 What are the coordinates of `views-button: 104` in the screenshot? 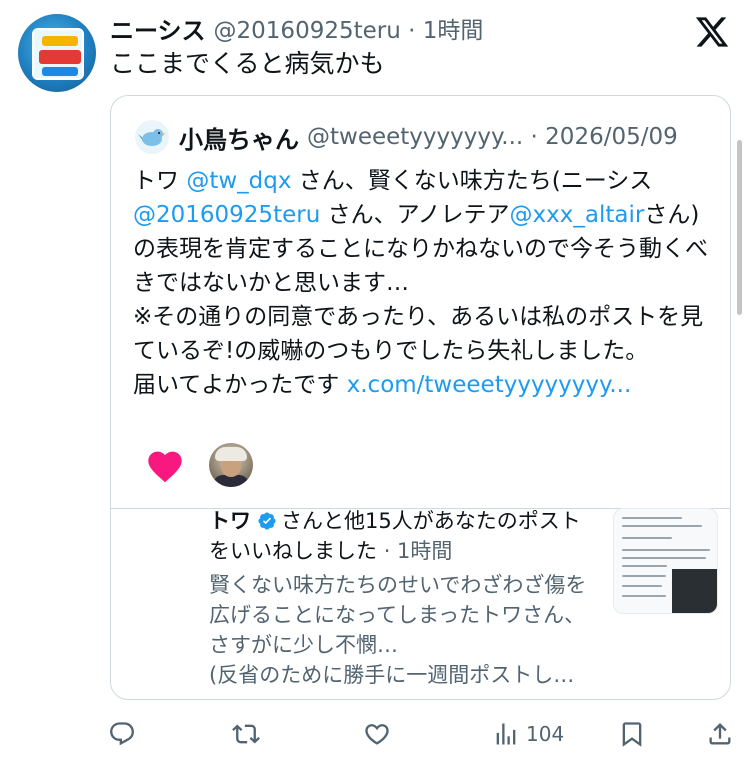 It's located at (528, 734).